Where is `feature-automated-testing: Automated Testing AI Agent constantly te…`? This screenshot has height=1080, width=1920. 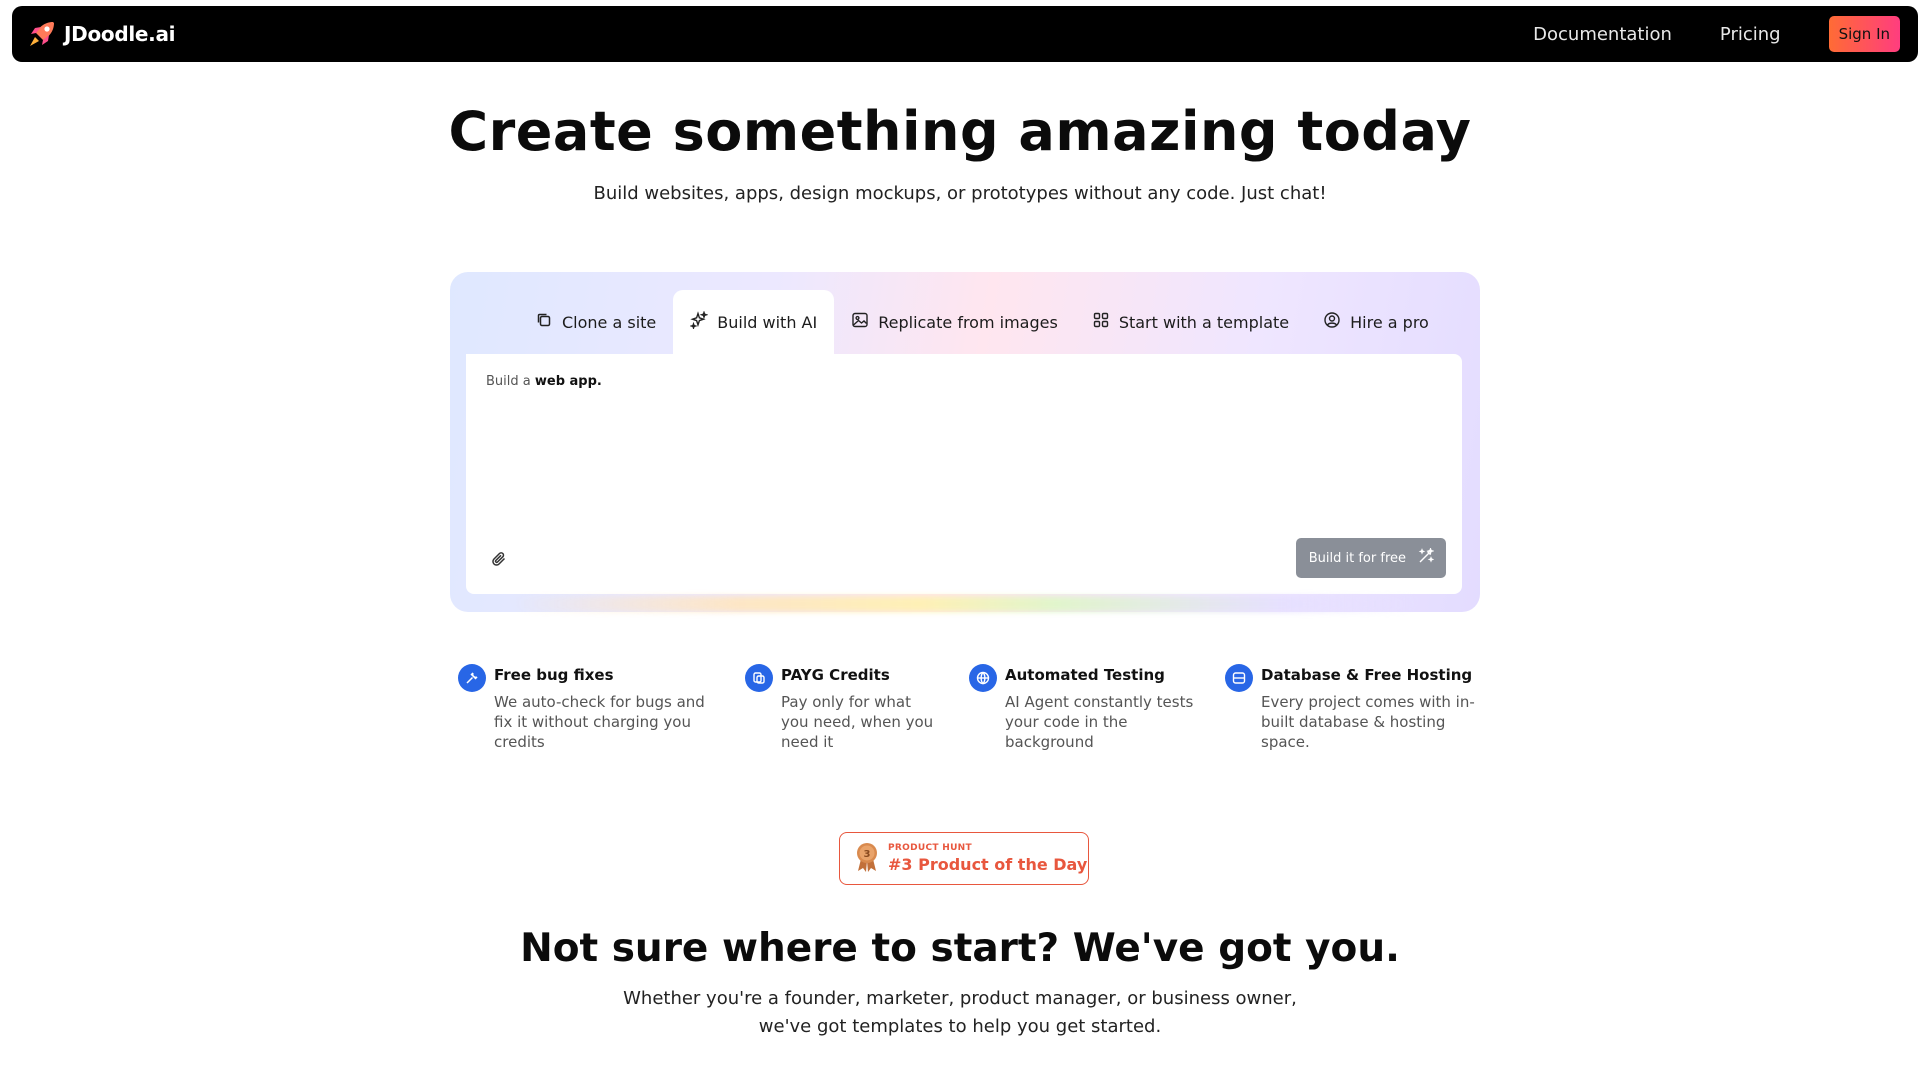
feature-automated-testing: Automated Testing AI Agent constantly te… is located at coordinates (1084, 708).